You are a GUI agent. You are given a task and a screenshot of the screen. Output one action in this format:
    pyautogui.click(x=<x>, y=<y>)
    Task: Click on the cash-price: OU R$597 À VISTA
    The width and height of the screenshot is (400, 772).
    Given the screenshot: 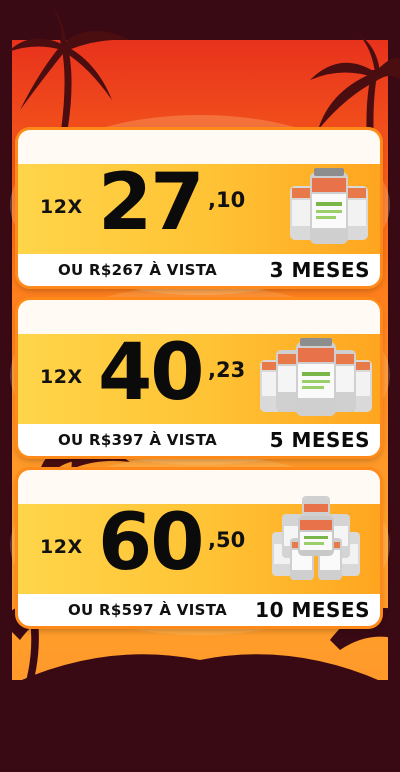 What is the action you would take?
    pyautogui.click(x=147, y=610)
    